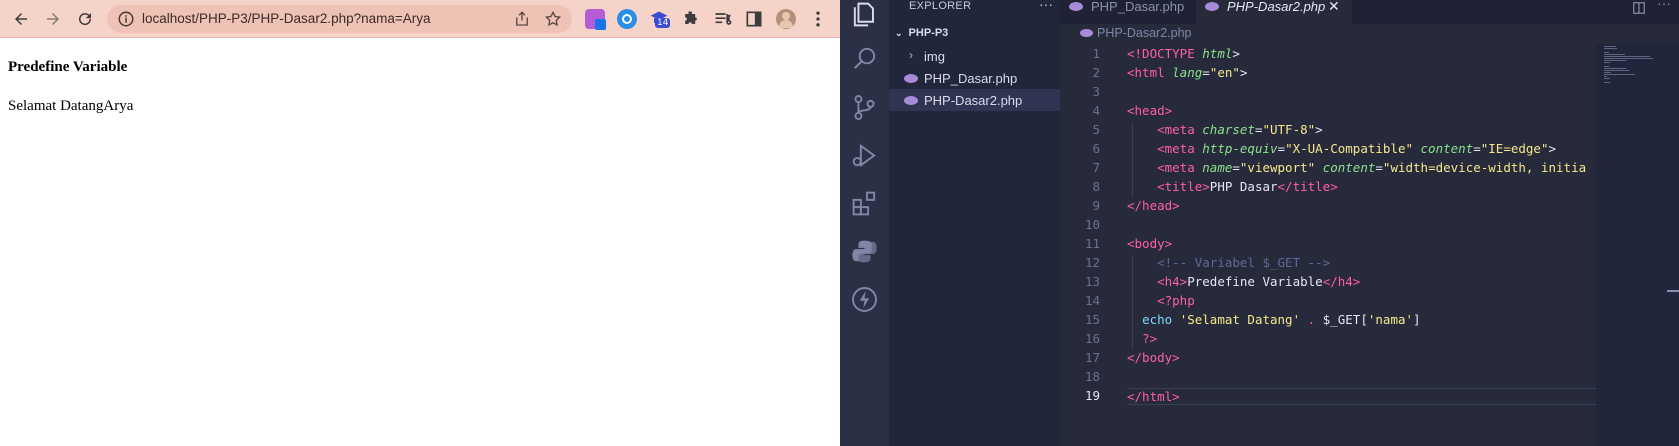  I want to click on line-number: 8, so click(1096, 186).